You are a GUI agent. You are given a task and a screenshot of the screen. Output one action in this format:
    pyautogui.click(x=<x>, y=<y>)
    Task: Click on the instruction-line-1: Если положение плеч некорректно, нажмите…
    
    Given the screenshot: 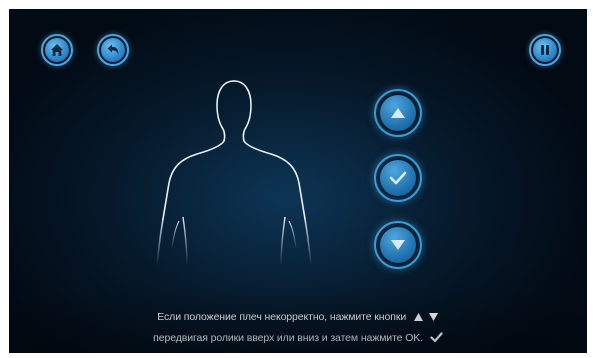 What is the action you would take?
    pyautogui.click(x=282, y=317)
    